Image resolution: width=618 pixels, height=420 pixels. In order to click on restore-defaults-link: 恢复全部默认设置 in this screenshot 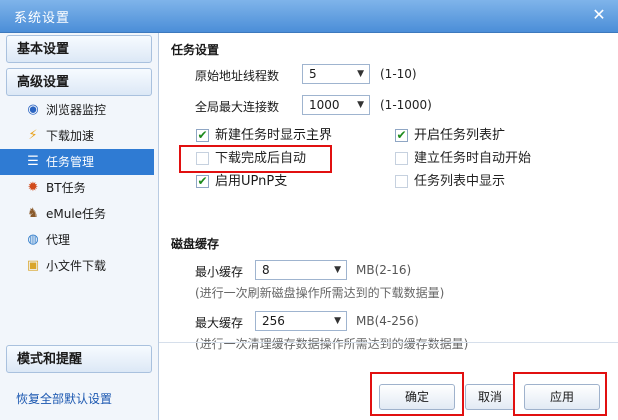, I will do `click(64, 398)`.